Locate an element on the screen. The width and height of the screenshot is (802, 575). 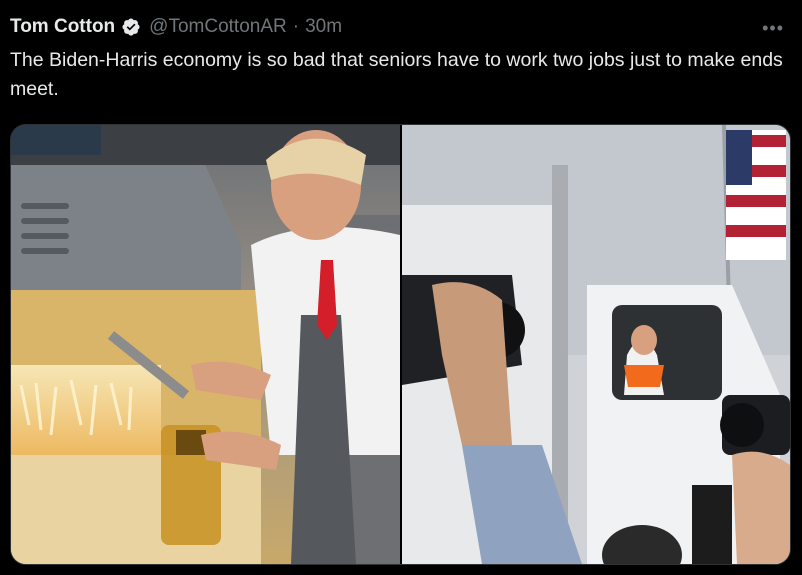
author-name: Tom Cotton is located at coordinates (62, 27).